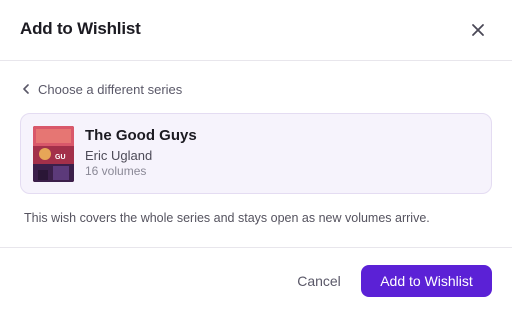 The image size is (512, 312). What do you see at coordinates (426, 281) in the screenshot?
I see `add-to-wishlist-button: Add to Wishlist` at bounding box center [426, 281].